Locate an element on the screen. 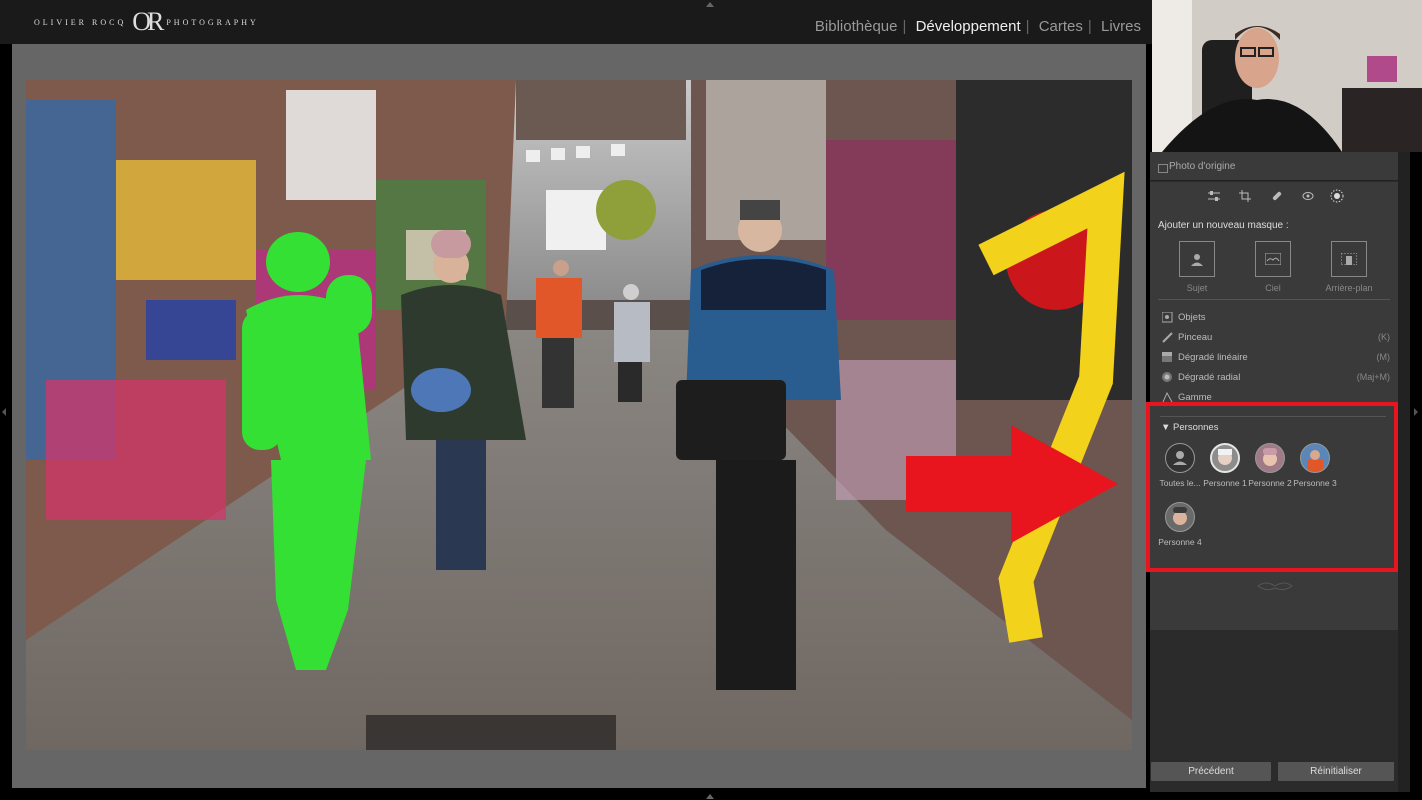  presenter-video is located at coordinates (1287, 76).